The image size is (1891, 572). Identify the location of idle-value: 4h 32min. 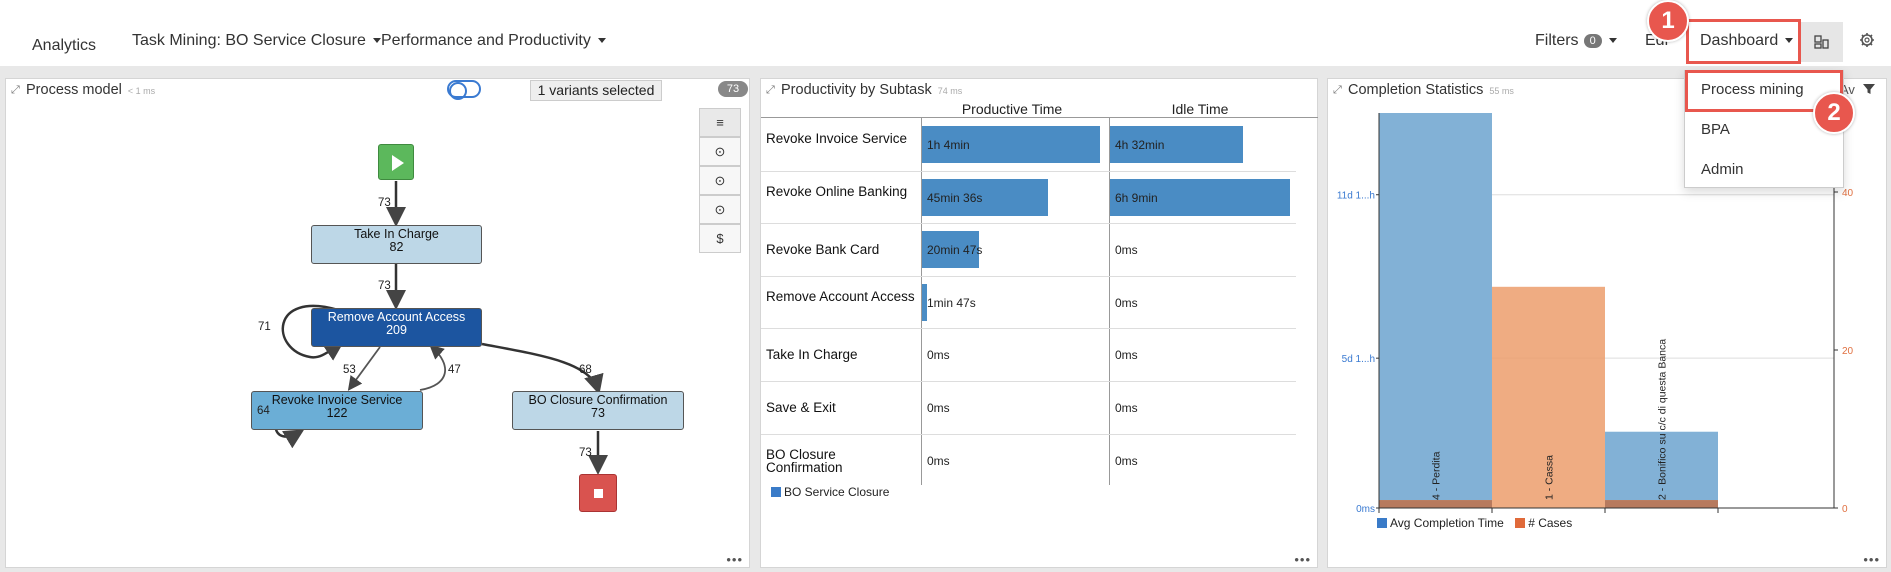
(1140, 145).